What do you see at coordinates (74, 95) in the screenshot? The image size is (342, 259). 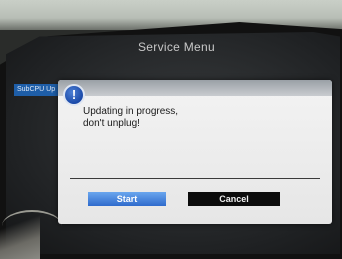 I see `exclamation-icon: !` at bounding box center [74, 95].